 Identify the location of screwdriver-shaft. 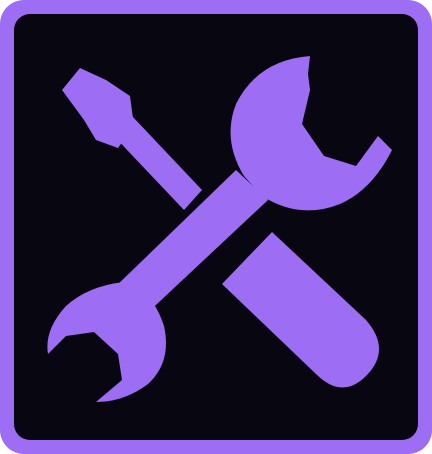
(157, 163).